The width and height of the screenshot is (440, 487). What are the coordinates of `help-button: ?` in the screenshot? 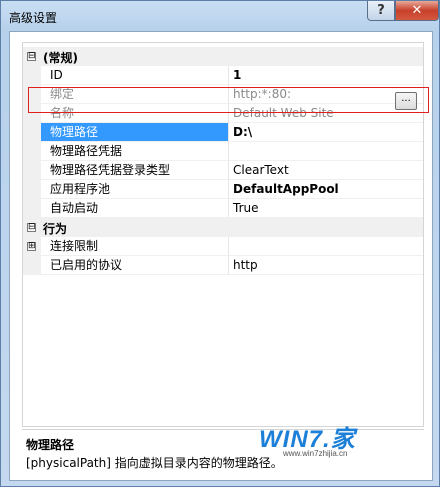 It's located at (381, 11).